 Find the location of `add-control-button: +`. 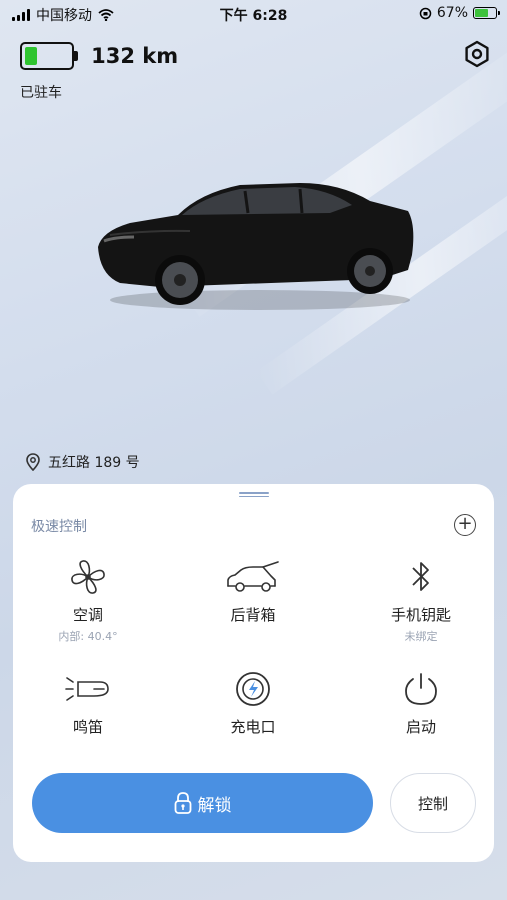

add-control-button: + is located at coordinates (465, 525).